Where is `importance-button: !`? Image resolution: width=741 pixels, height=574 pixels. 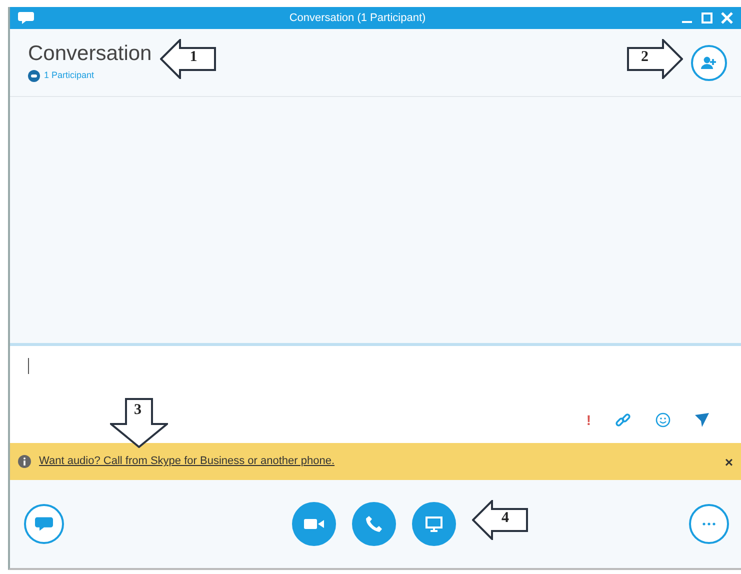 importance-button: ! is located at coordinates (588, 420).